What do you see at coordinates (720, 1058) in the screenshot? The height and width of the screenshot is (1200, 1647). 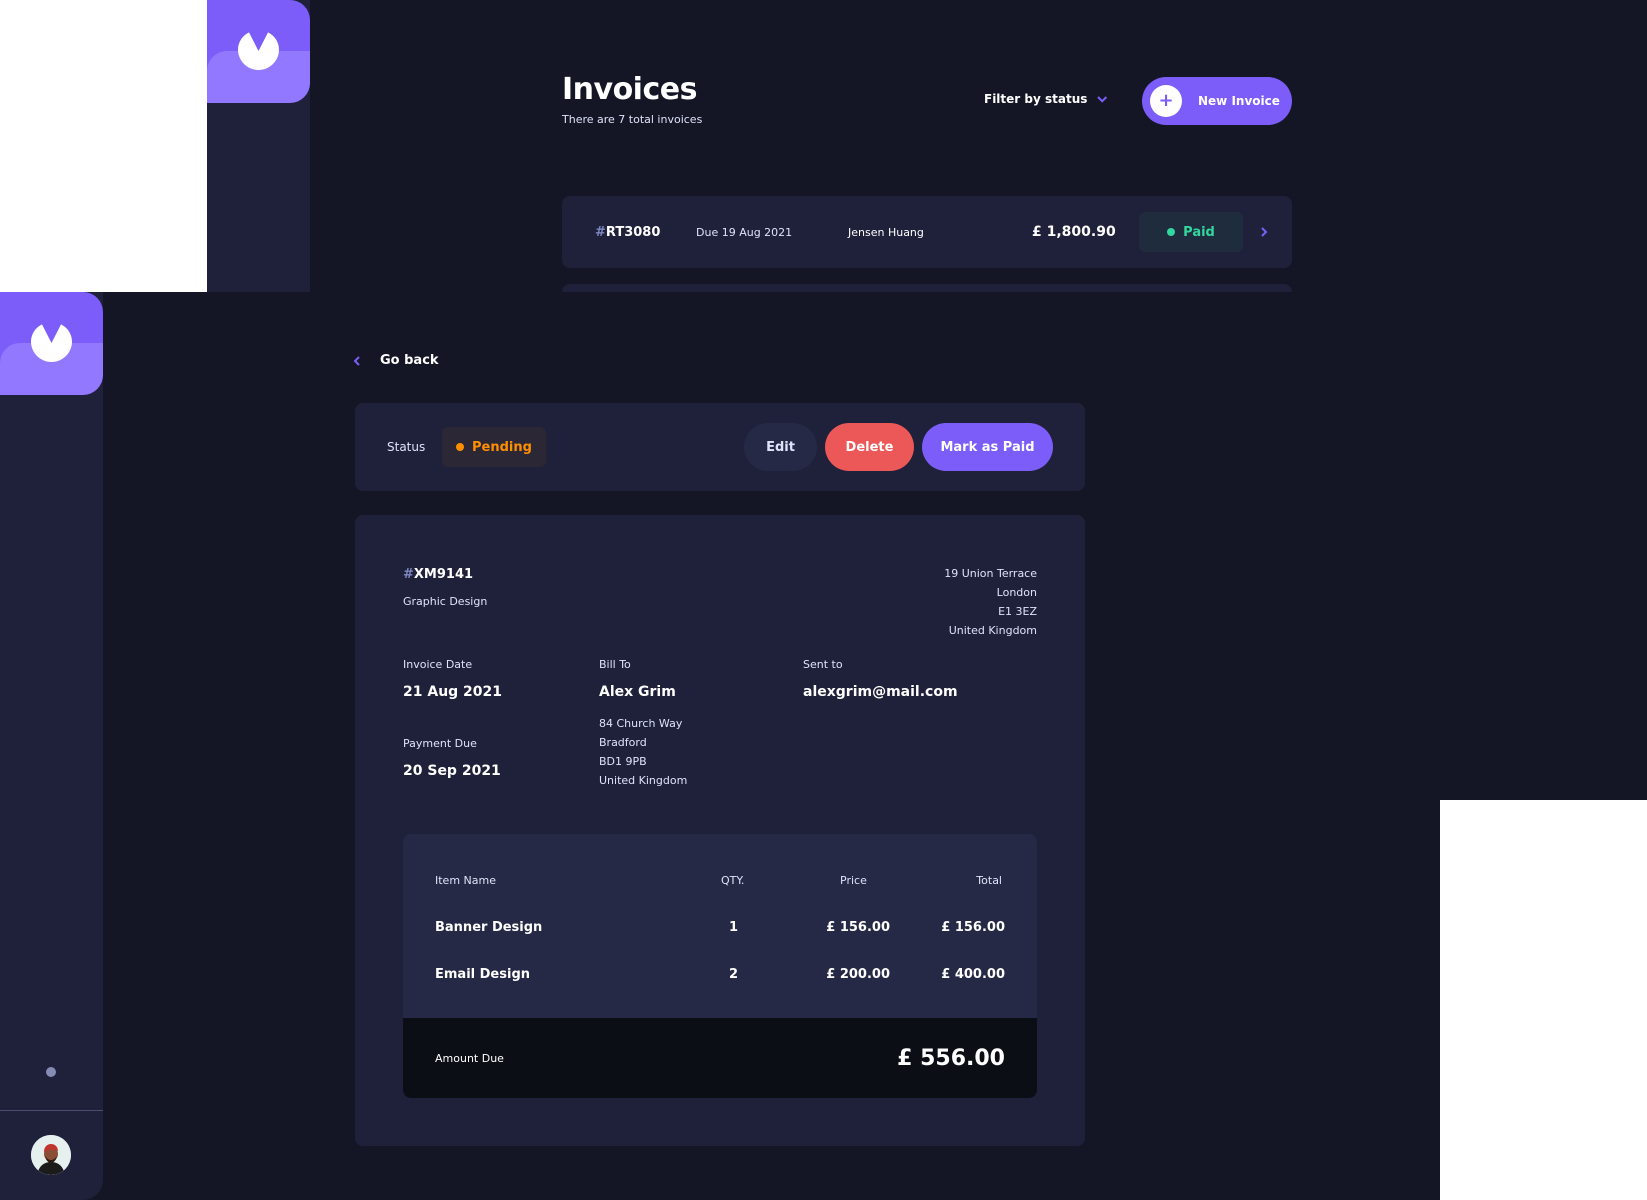 I see `amount-due-bar: Amount Due £ 556.00` at bounding box center [720, 1058].